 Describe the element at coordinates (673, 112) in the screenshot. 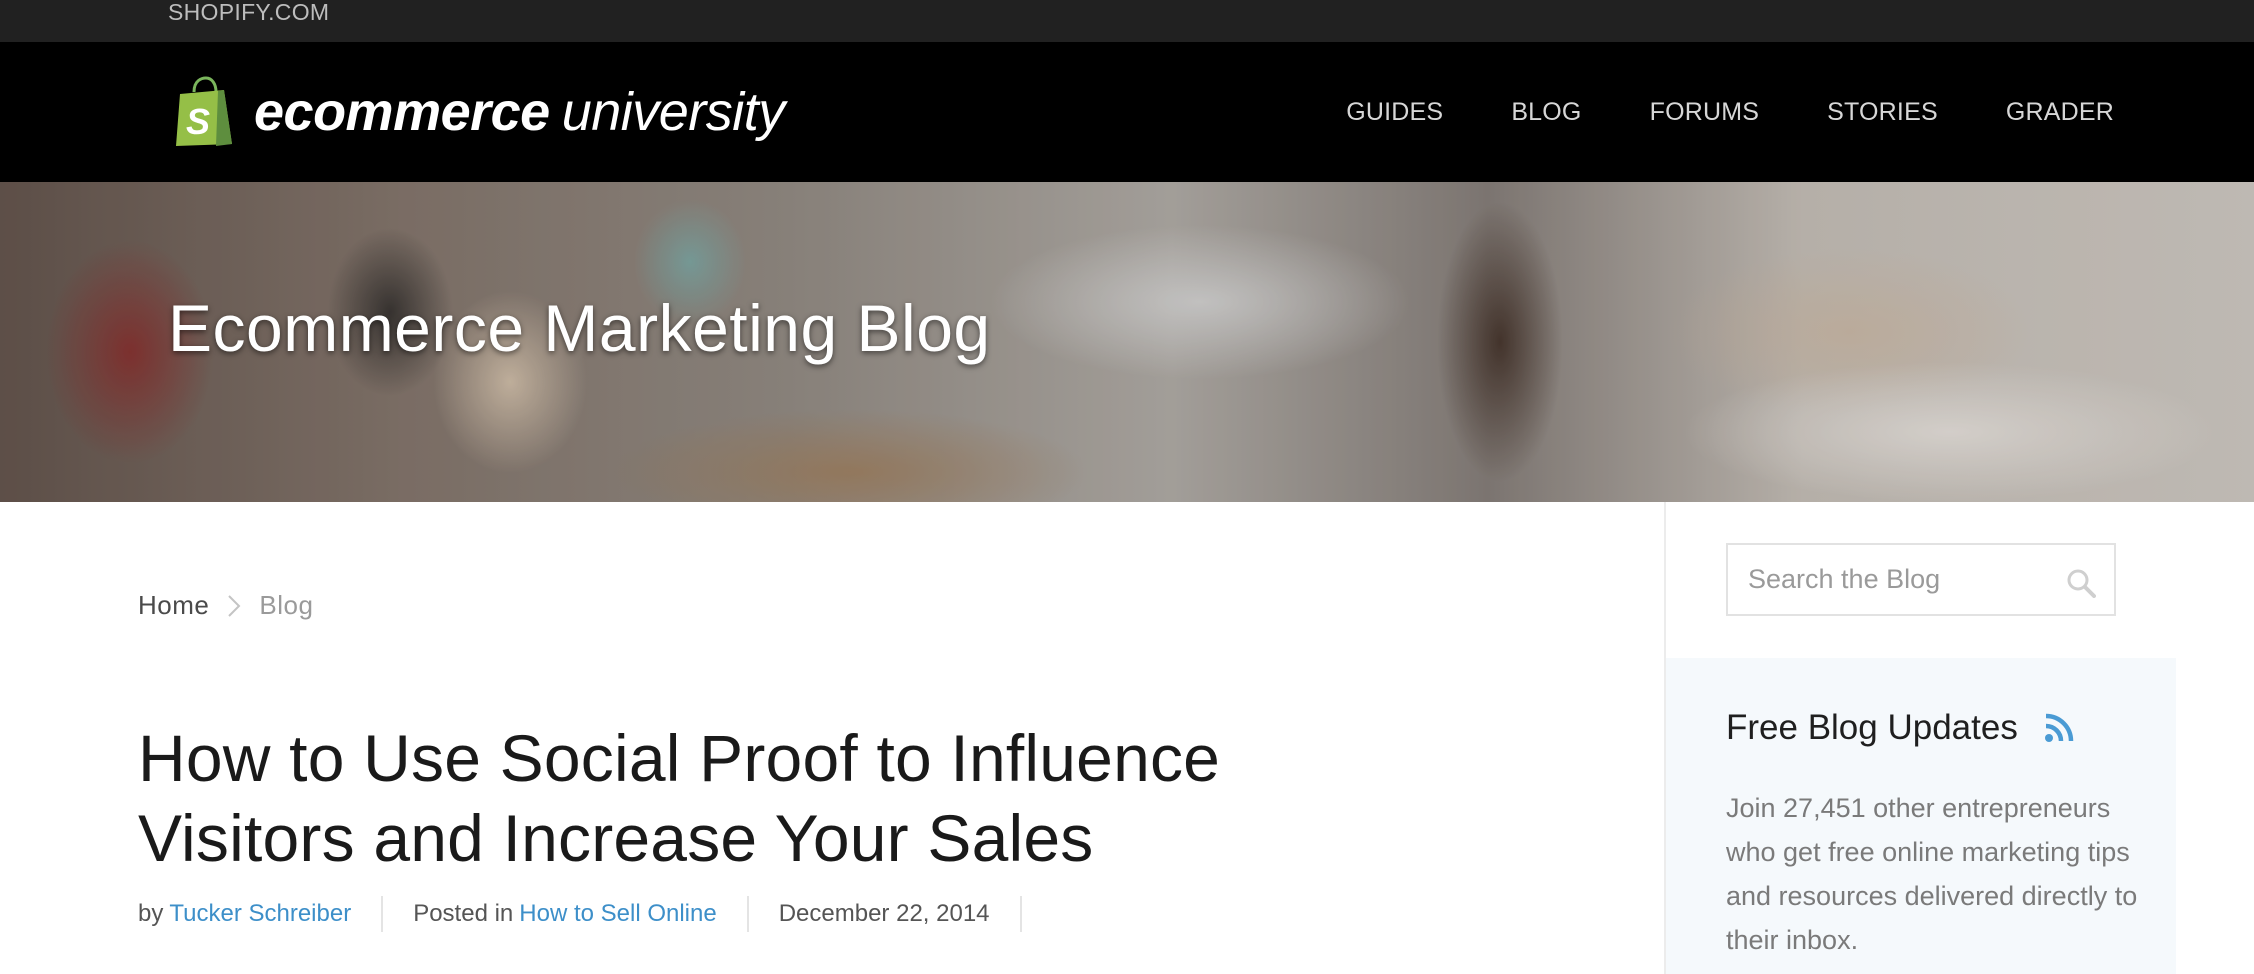

I see `logo-wordmark-light: university` at that location.